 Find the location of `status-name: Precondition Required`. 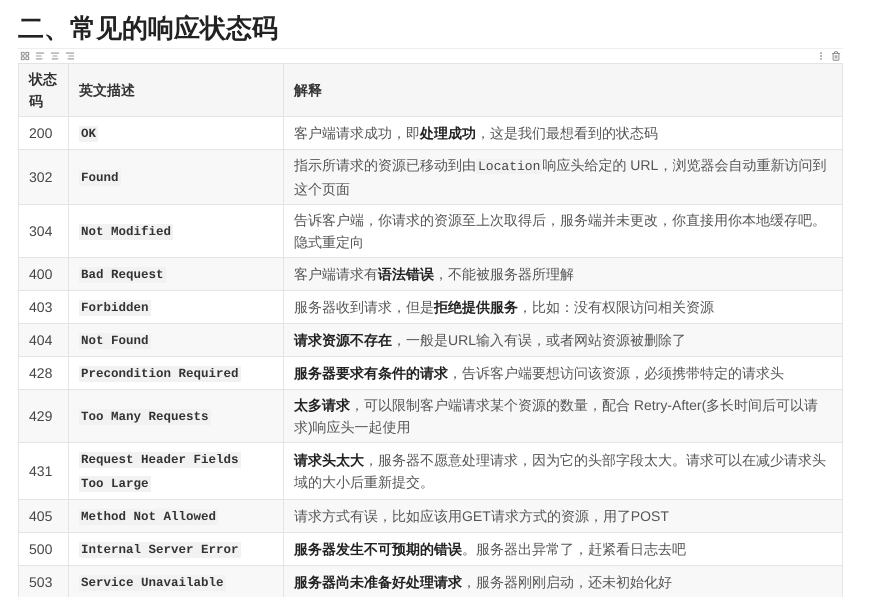

status-name: Precondition Required is located at coordinates (160, 374).